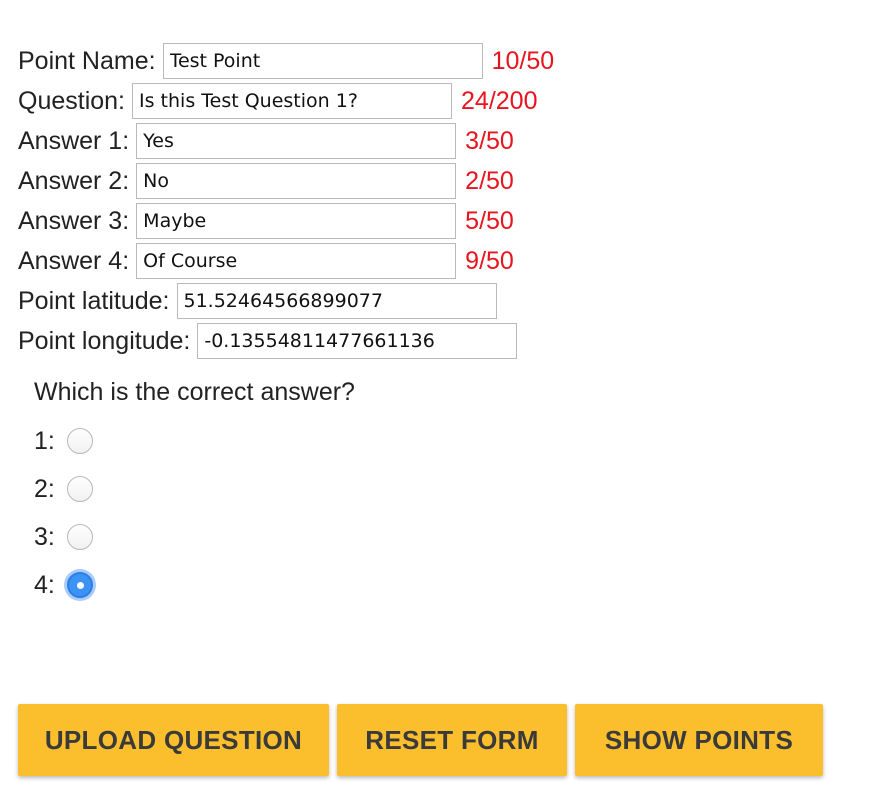  Describe the element at coordinates (63, 441) in the screenshot. I see `radio-option-1: 1:` at that location.